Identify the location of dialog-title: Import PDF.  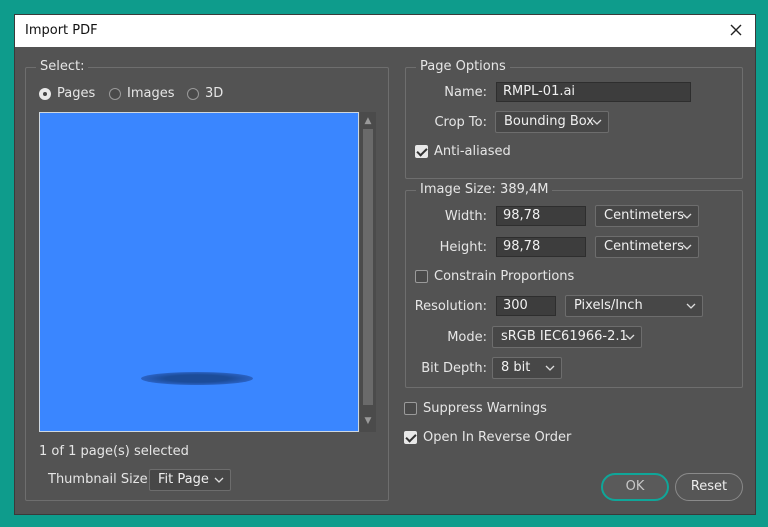
(61, 30).